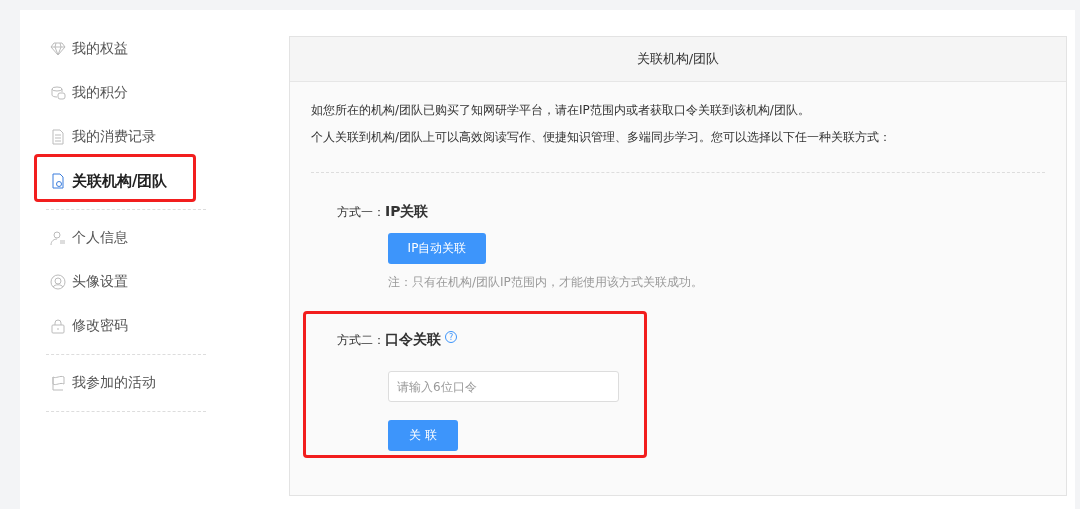 The width and height of the screenshot is (1080, 509). I want to click on sidebar-item: 头像设置, so click(121, 282).